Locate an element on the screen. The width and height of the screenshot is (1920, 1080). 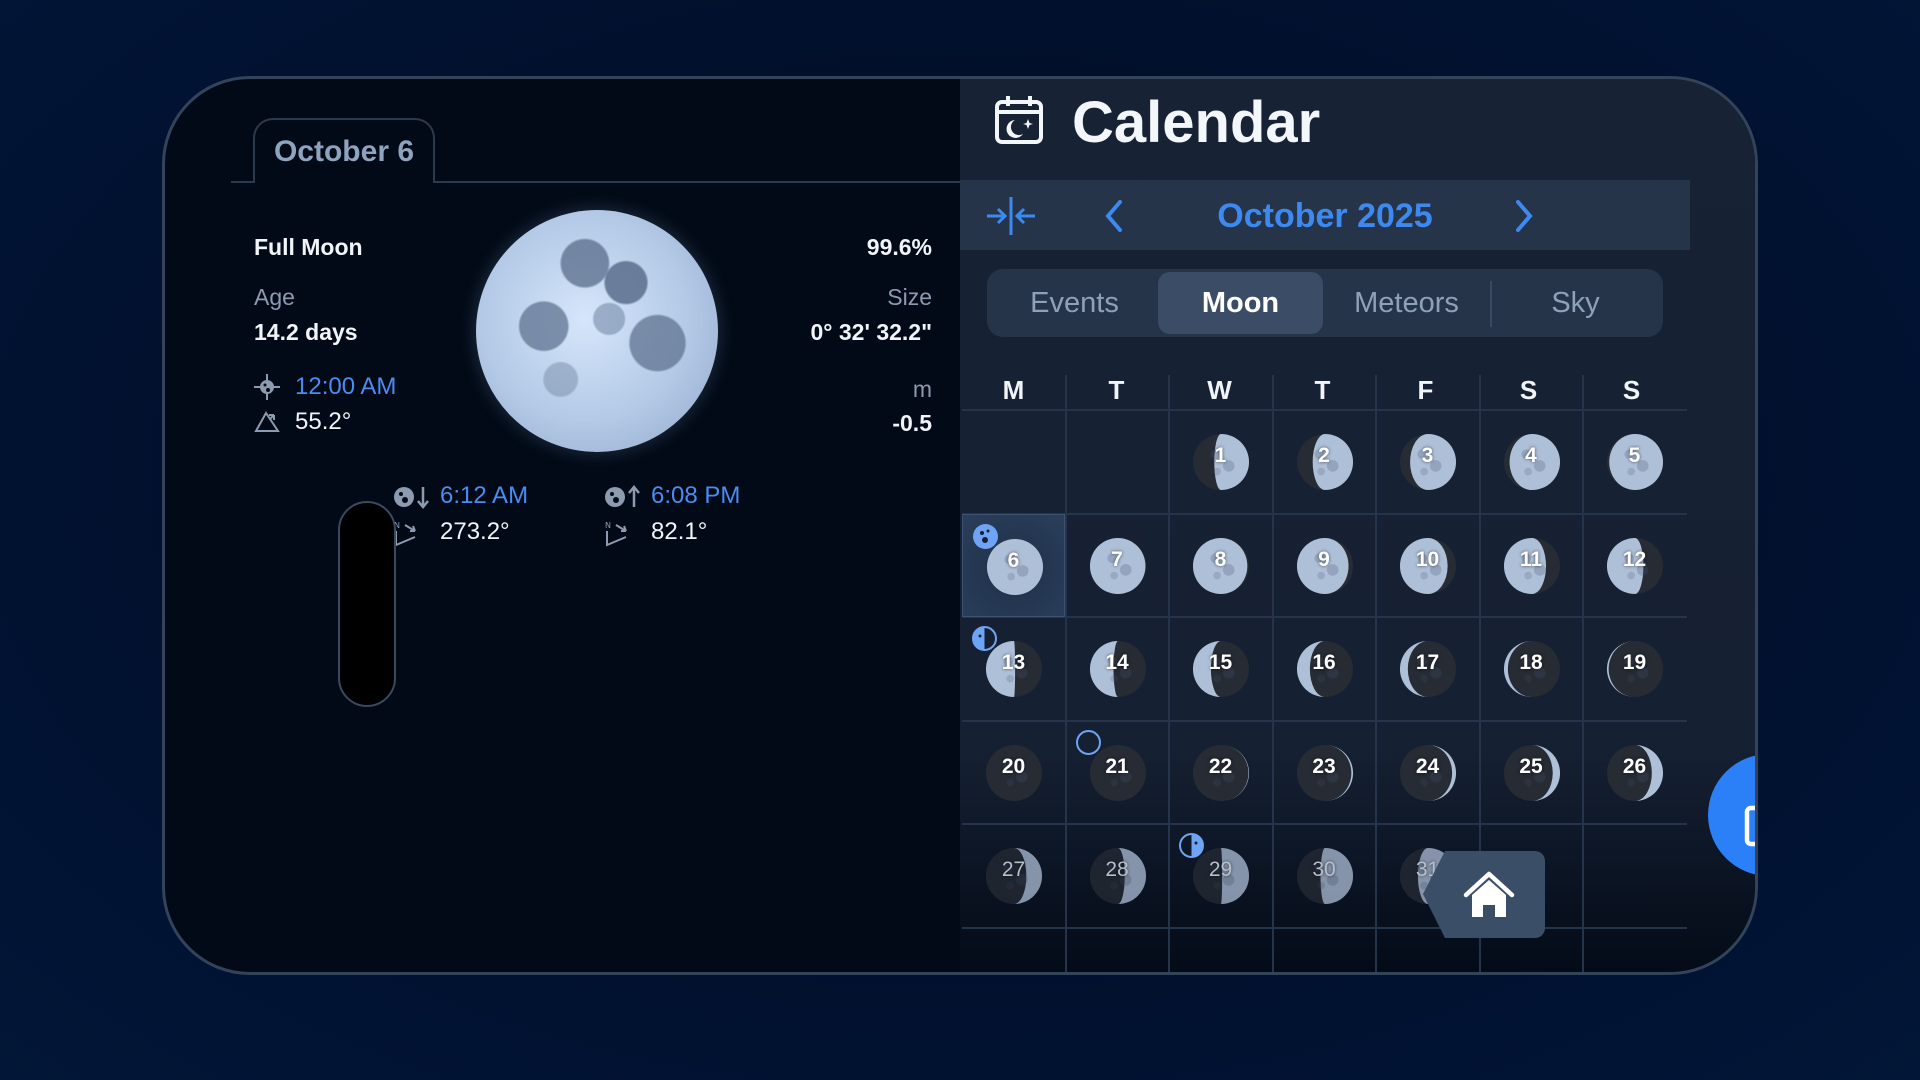
moonset-icon is located at coordinates (411, 498).